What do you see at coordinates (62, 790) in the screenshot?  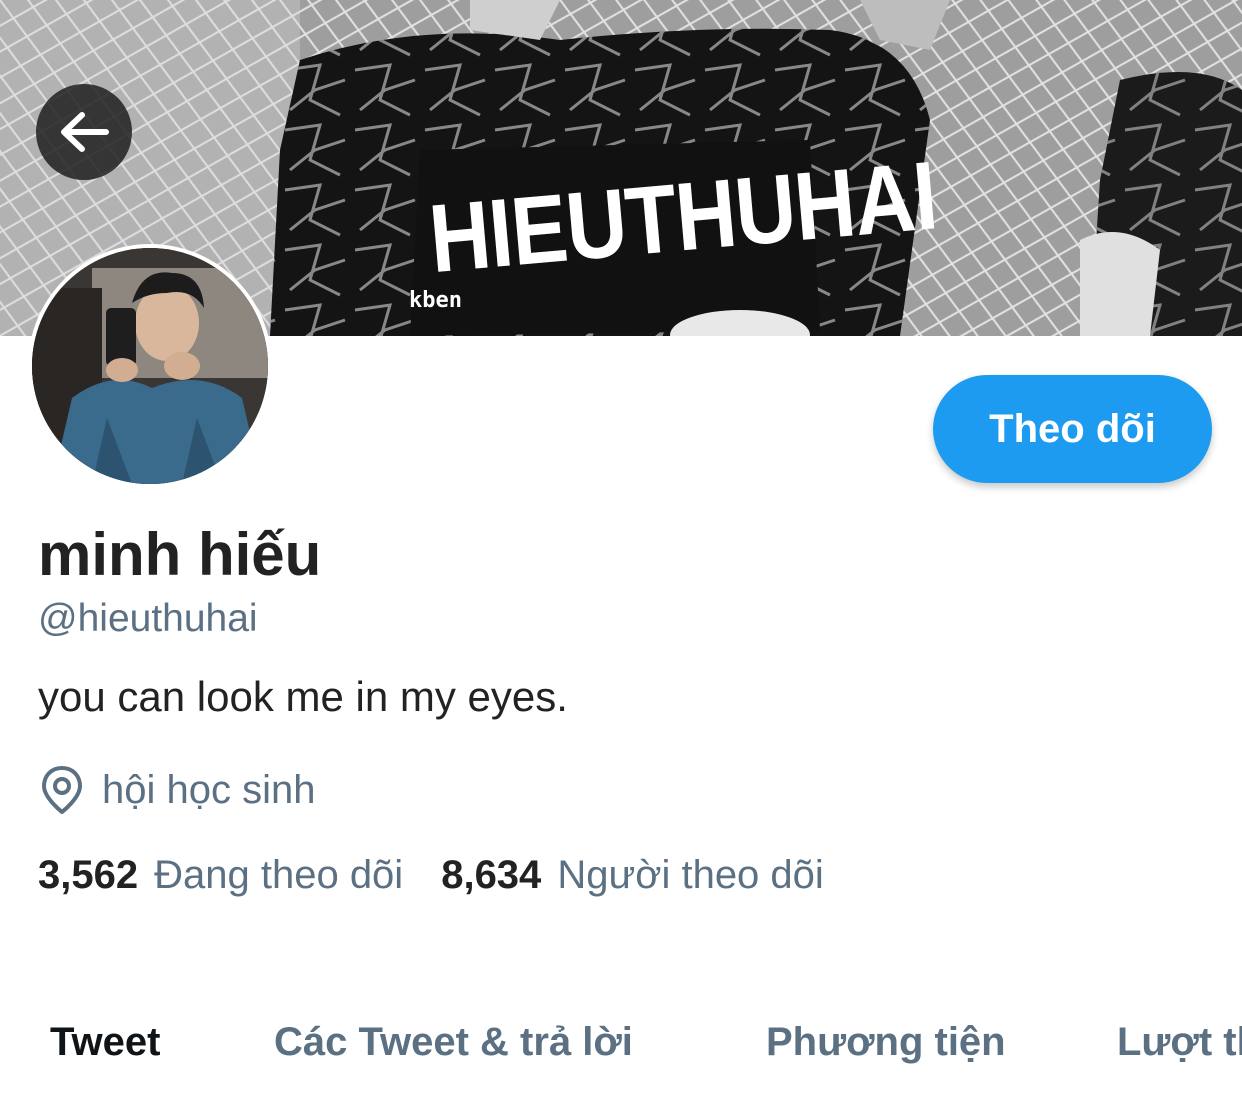 I see `location-pin-icon` at bounding box center [62, 790].